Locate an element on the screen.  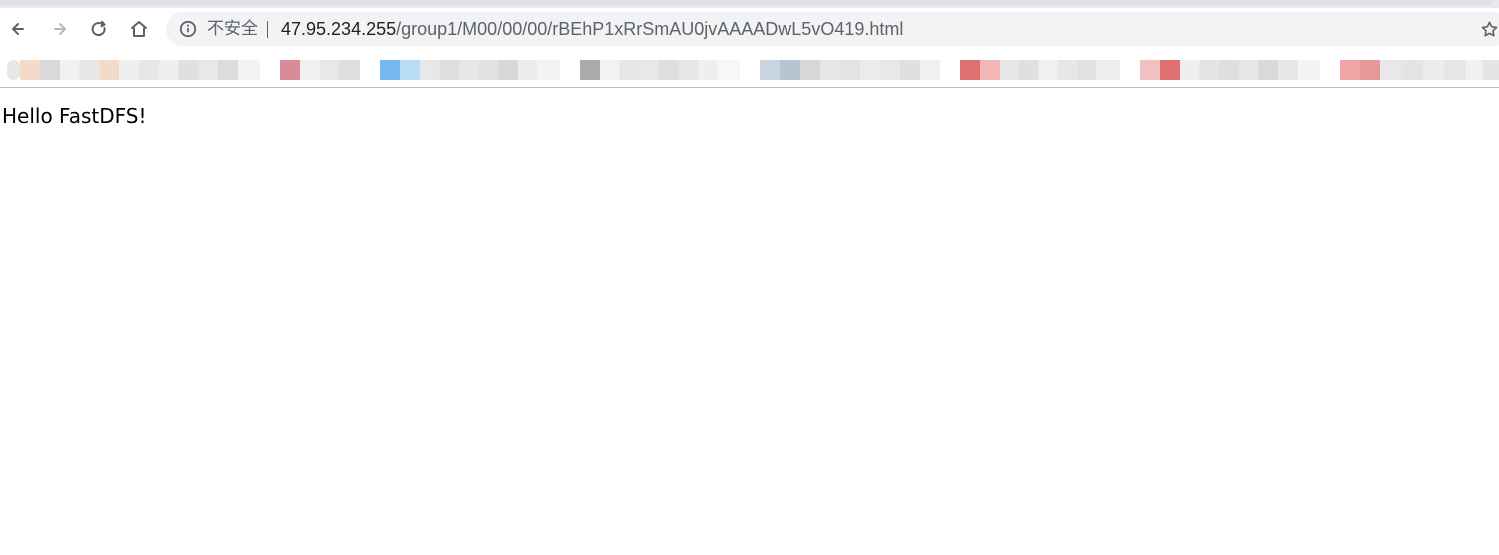
reload-icon is located at coordinates (98, 28).